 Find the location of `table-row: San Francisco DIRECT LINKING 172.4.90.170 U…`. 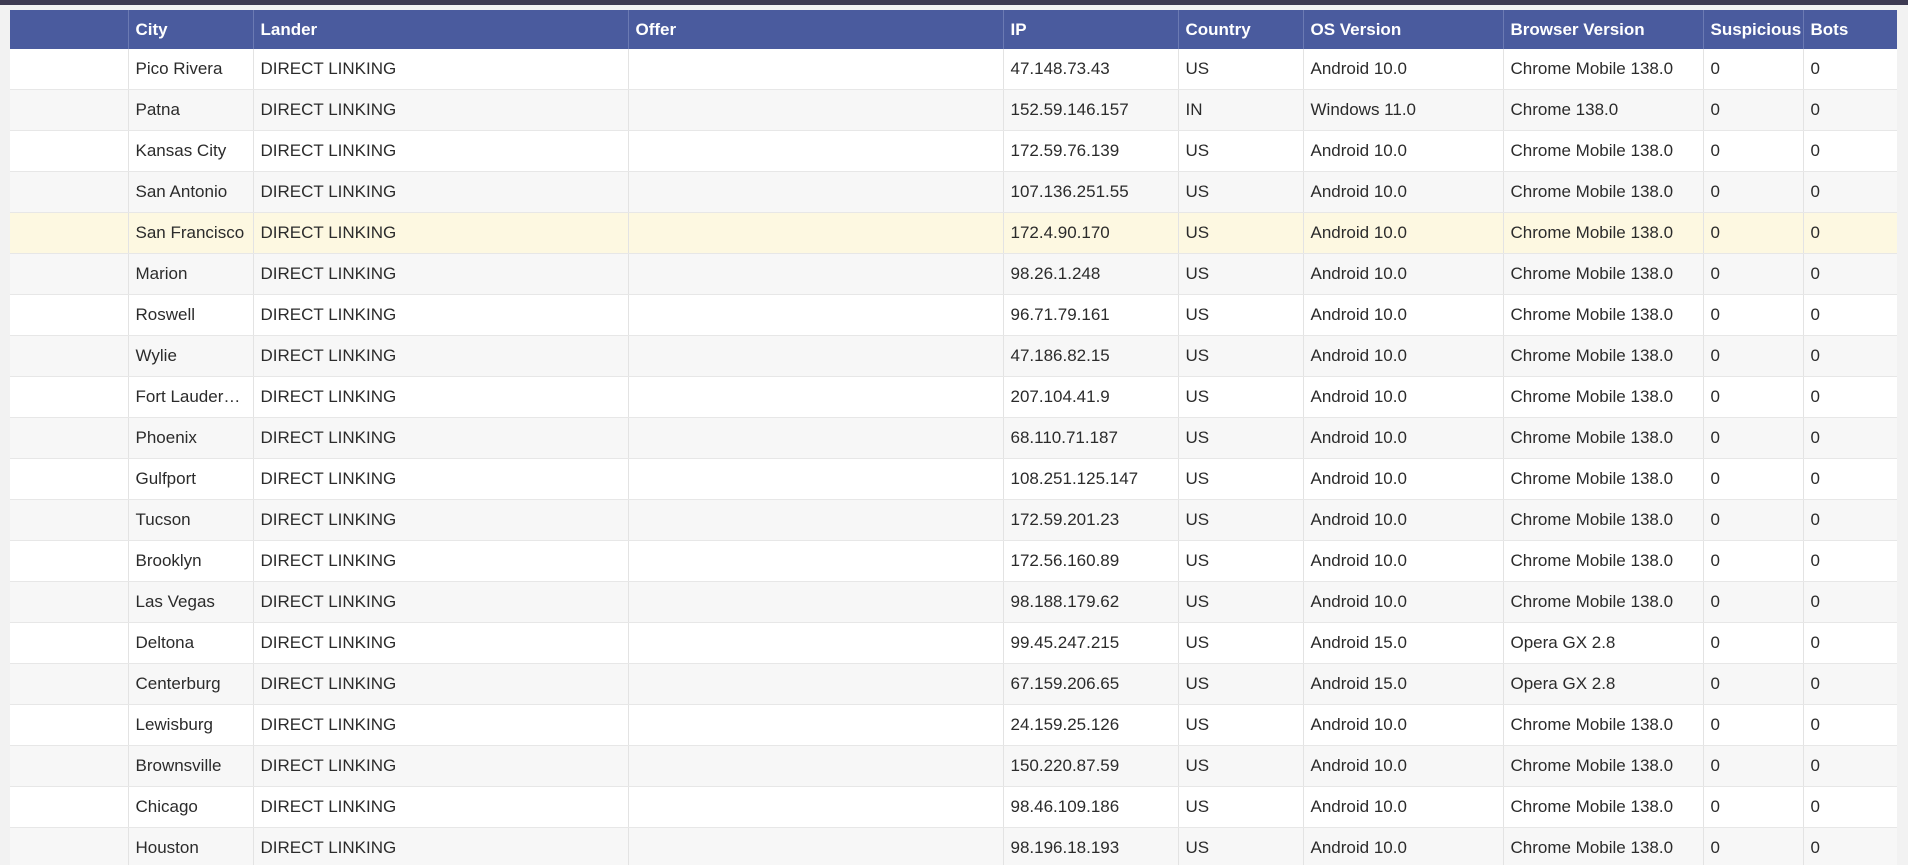

table-row: San Francisco DIRECT LINKING 172.4.90.170 U… is located at coordinates (953, 233).